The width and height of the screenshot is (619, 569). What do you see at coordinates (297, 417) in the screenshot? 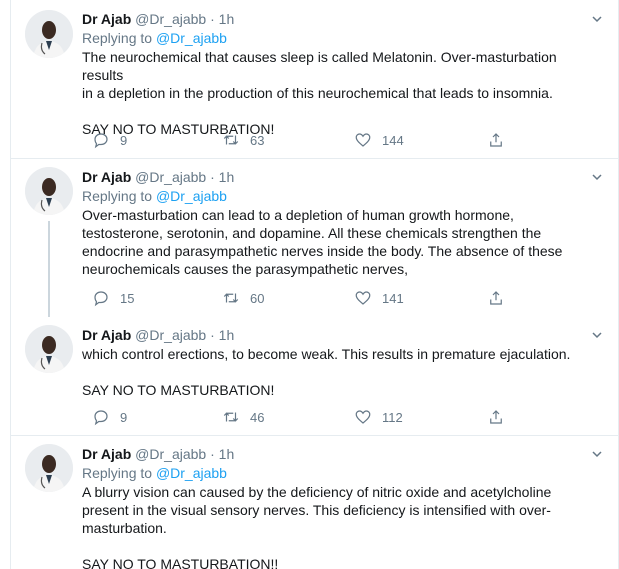
I see `tweet-actions: 9 46 112` at bounding box center [297, 417].